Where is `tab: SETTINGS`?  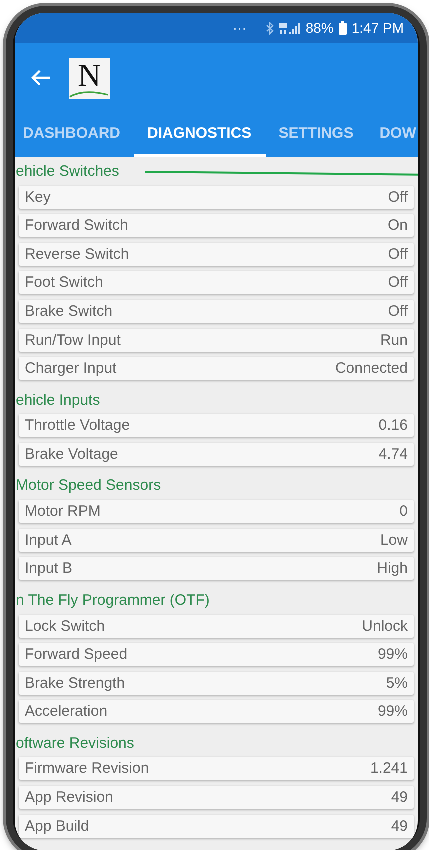 tab: SETTINGS is located at coordinates (316, 135).